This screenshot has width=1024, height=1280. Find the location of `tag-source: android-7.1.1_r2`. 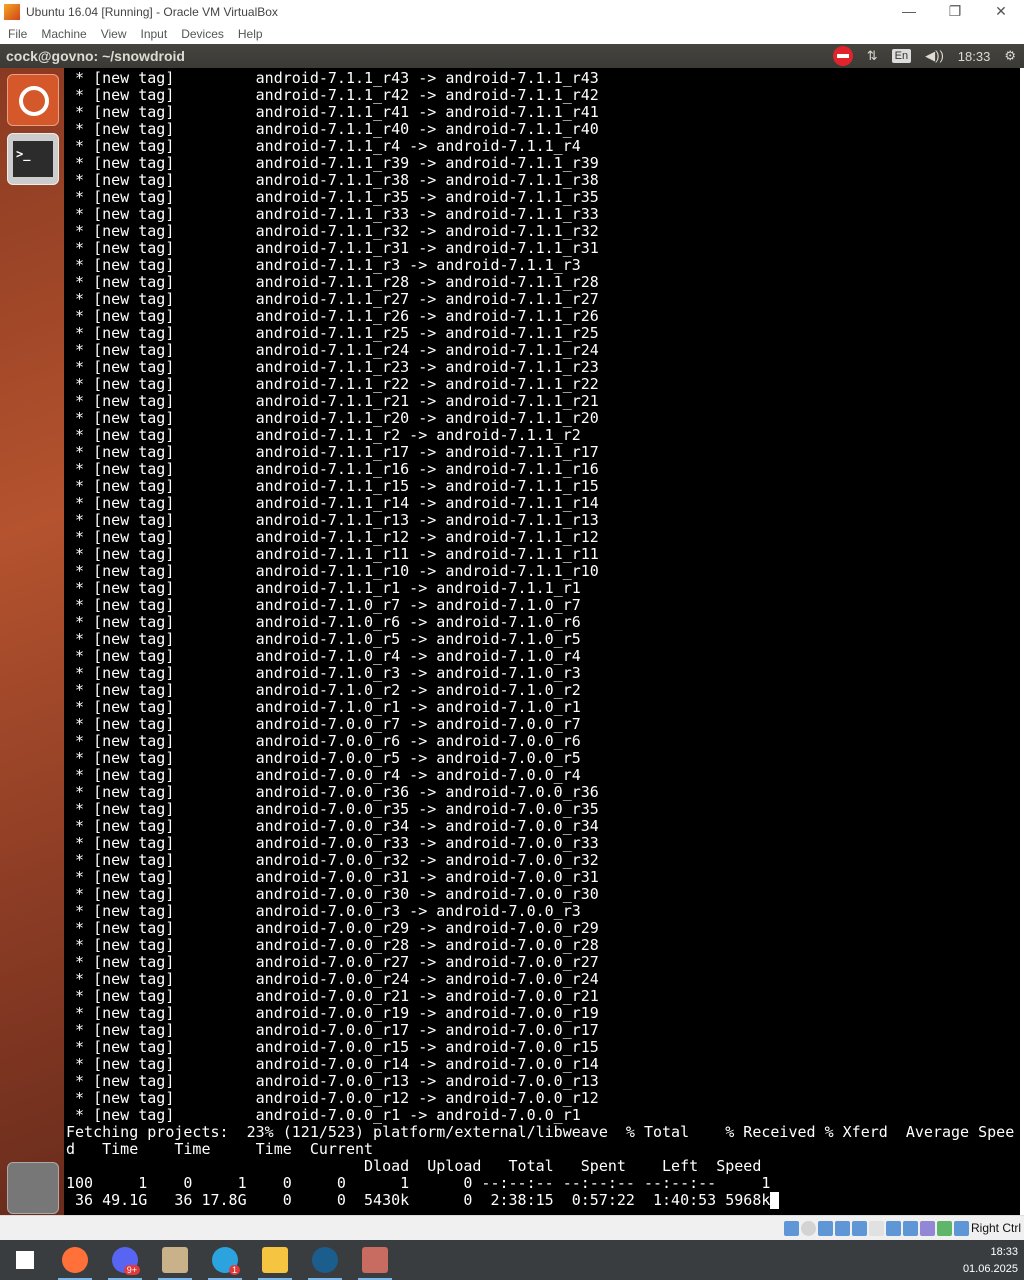

tag-source: android-7.1.1_r2 is located at coordinates (328, 435).